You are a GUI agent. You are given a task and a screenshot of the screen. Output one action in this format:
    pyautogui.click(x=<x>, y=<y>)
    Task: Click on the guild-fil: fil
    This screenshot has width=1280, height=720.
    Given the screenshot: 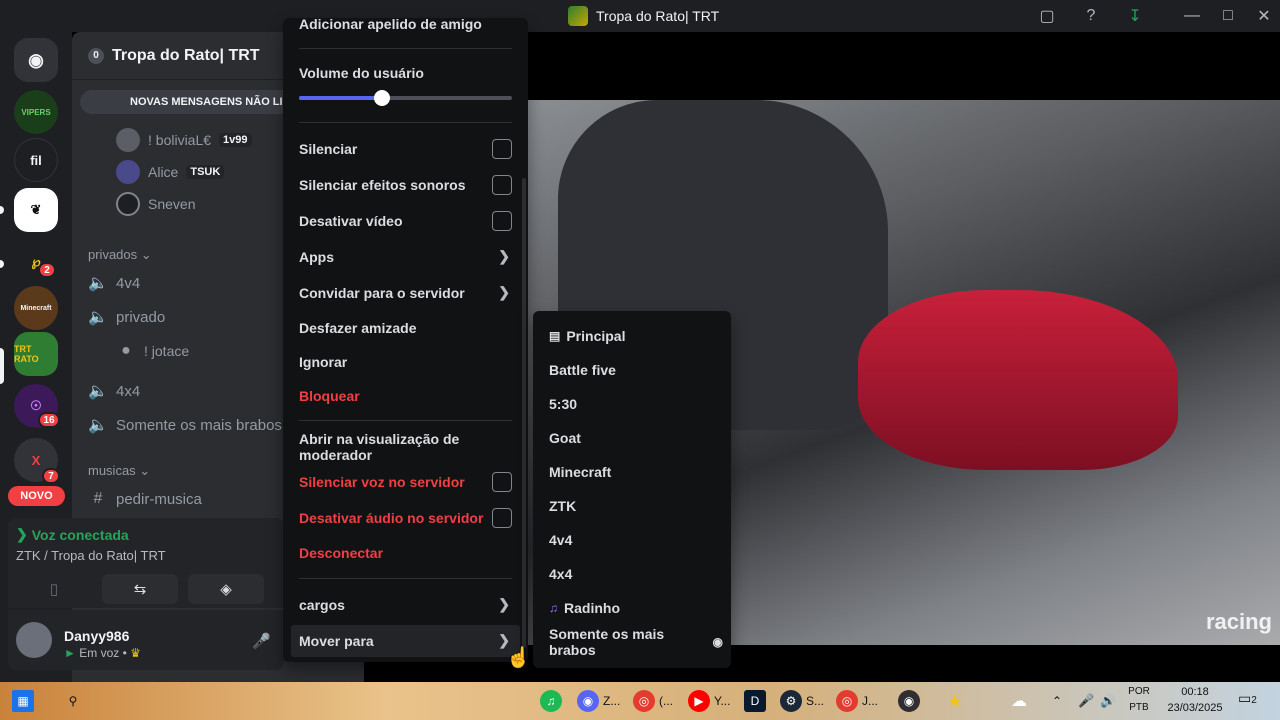 What is the action you would take?
    pyautogui.click(x=36, y=160)
    